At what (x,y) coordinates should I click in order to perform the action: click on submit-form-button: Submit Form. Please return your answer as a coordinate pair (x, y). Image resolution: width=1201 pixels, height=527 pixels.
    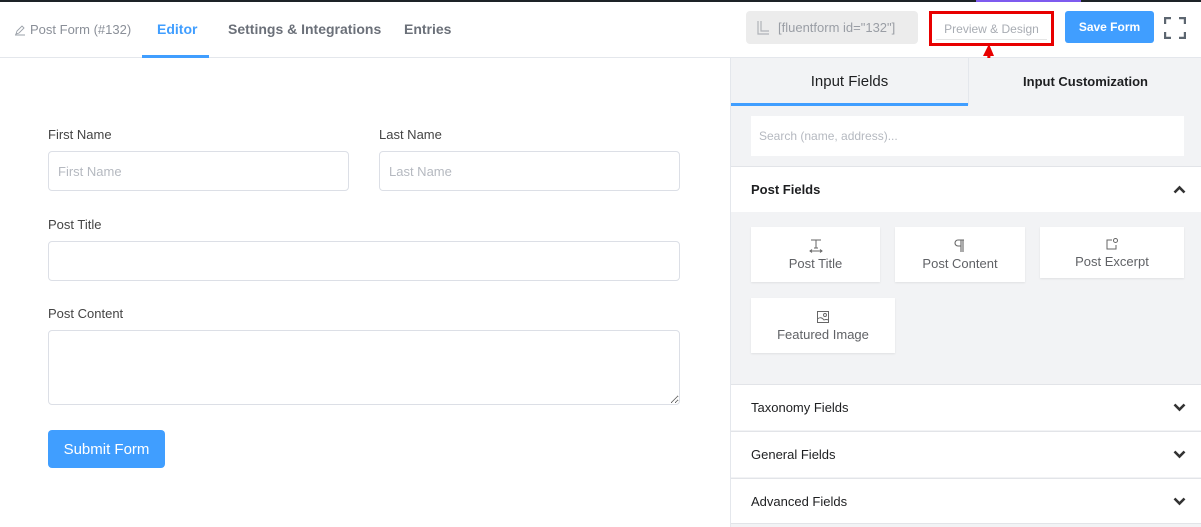
    Looking at the image, I should click on (106, 449).